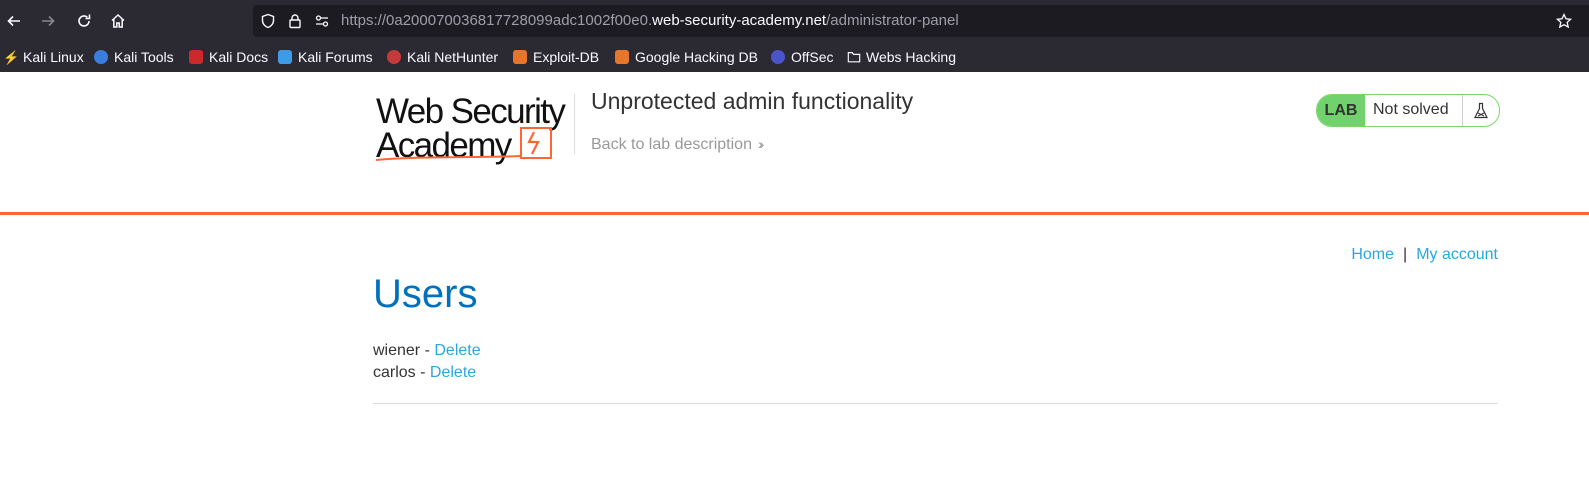 This screenshot has width=1589, height=489. Describe the element at coordinates (752, 101) in the screenshot. I see `lab-title: Unprotected admin functionality` at that location.